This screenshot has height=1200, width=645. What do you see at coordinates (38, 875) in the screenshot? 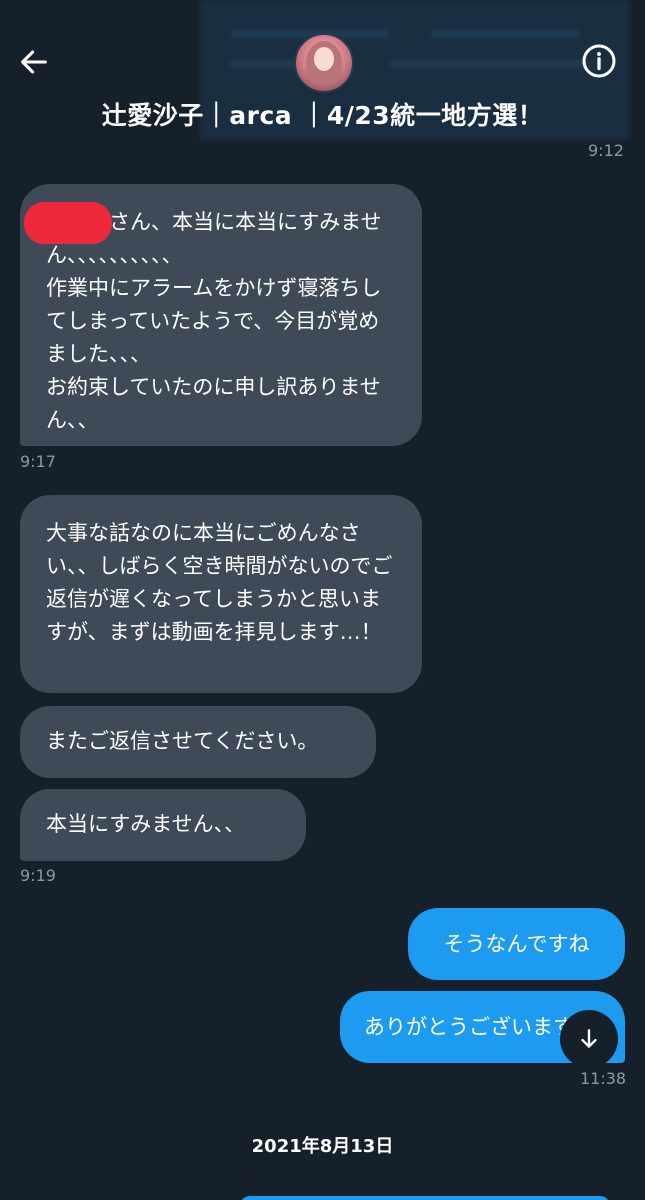
I see `timestamp: 9:19` at bounding box center [38, 875].